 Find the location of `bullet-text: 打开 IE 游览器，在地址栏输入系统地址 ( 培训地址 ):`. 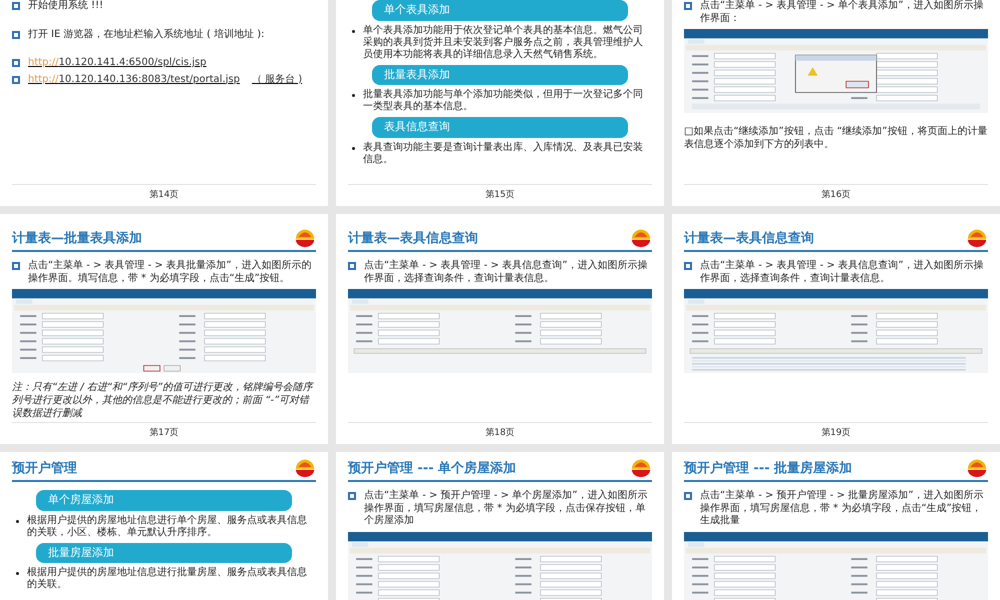

bullet-text: 打开 IE 游览器，在地址栏输入系统地址 ( 培训地址 ): is located at coordinates (146, 34).